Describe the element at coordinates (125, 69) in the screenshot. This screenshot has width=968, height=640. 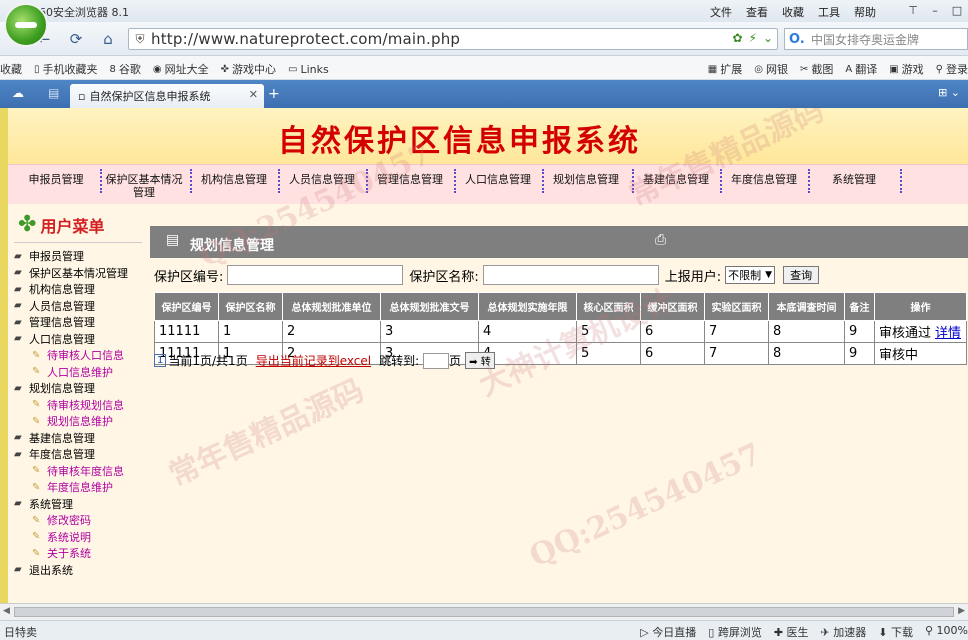
I see `fav-google: 8 谷歌` at that location.